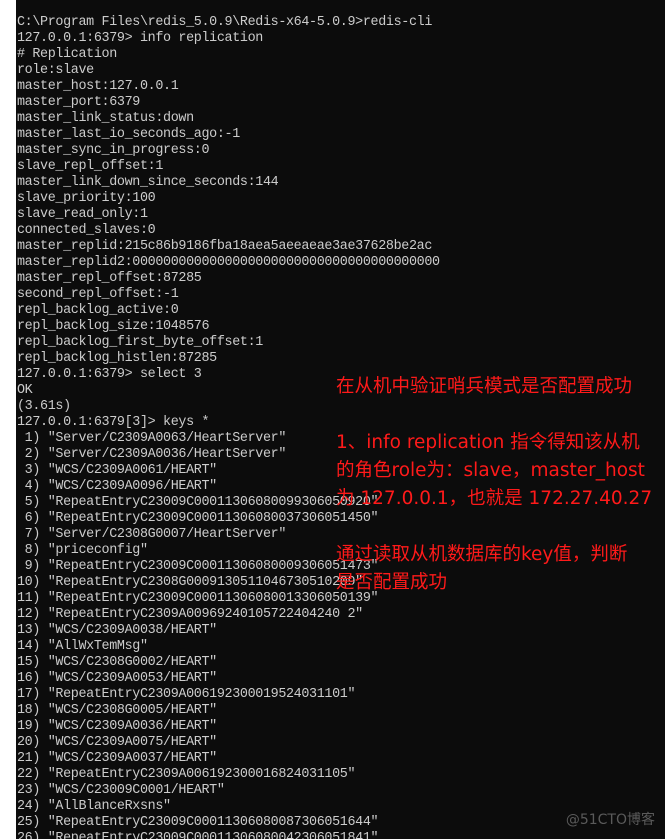 This screenshot has width=665, height=839. I want to click on annotation-title: 在从机中验证哨兵模式是否配置成功, so click(484, 386).